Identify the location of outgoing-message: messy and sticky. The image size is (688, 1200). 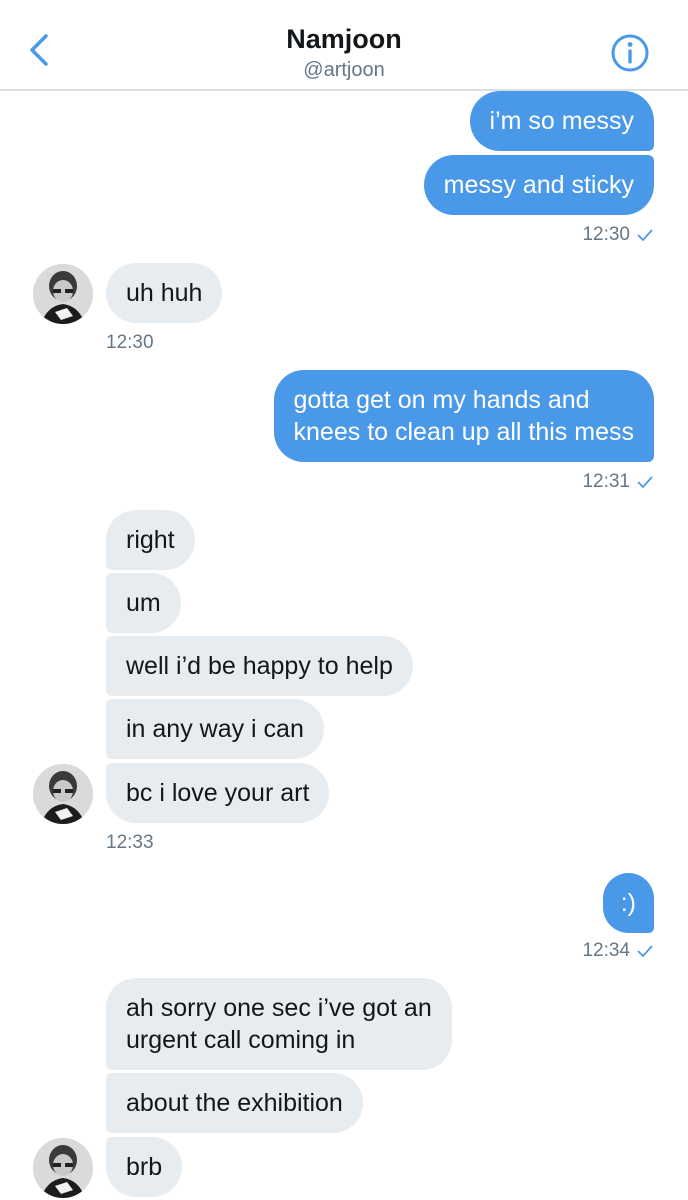
(538, 185).